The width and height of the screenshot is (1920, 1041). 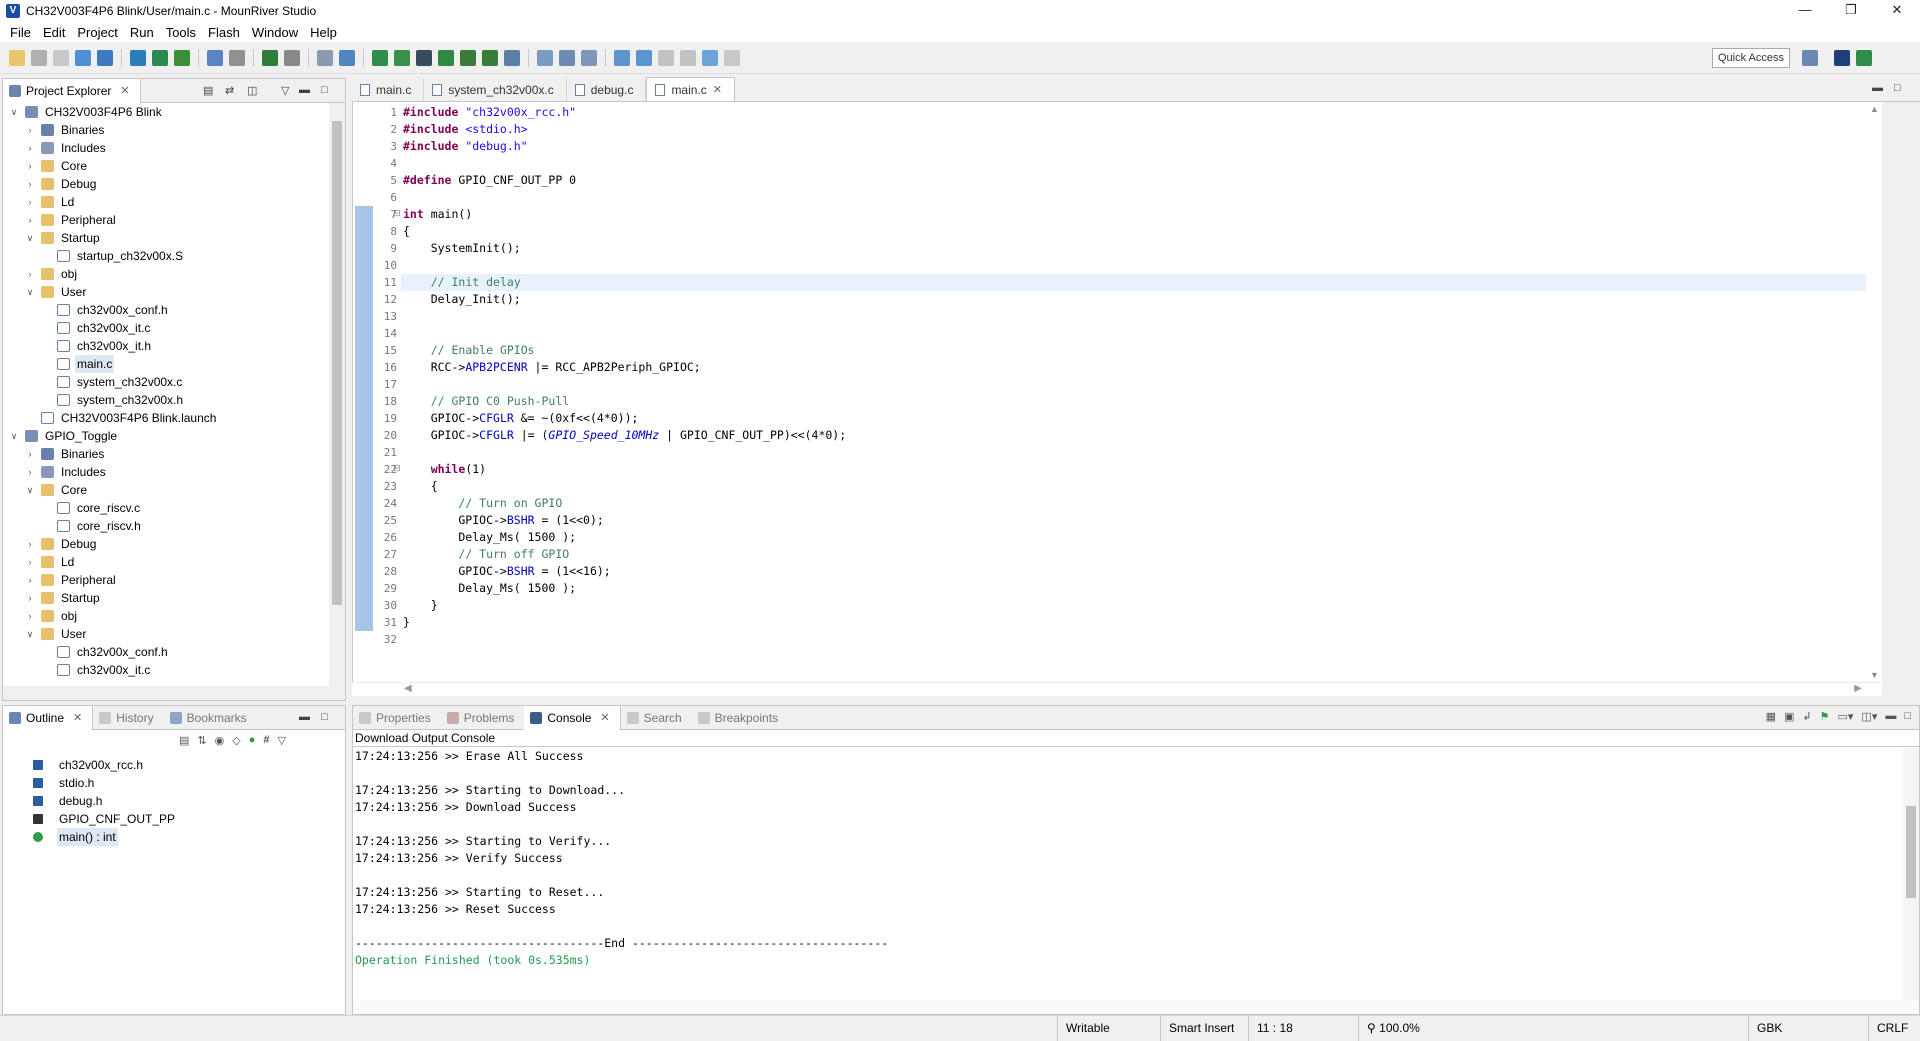 What do you see at coordinates (166, 112) in the screenshot?
I see `tree-item: ∨ CH32V003F4P6 Blink` at bounding box center [166, 112].